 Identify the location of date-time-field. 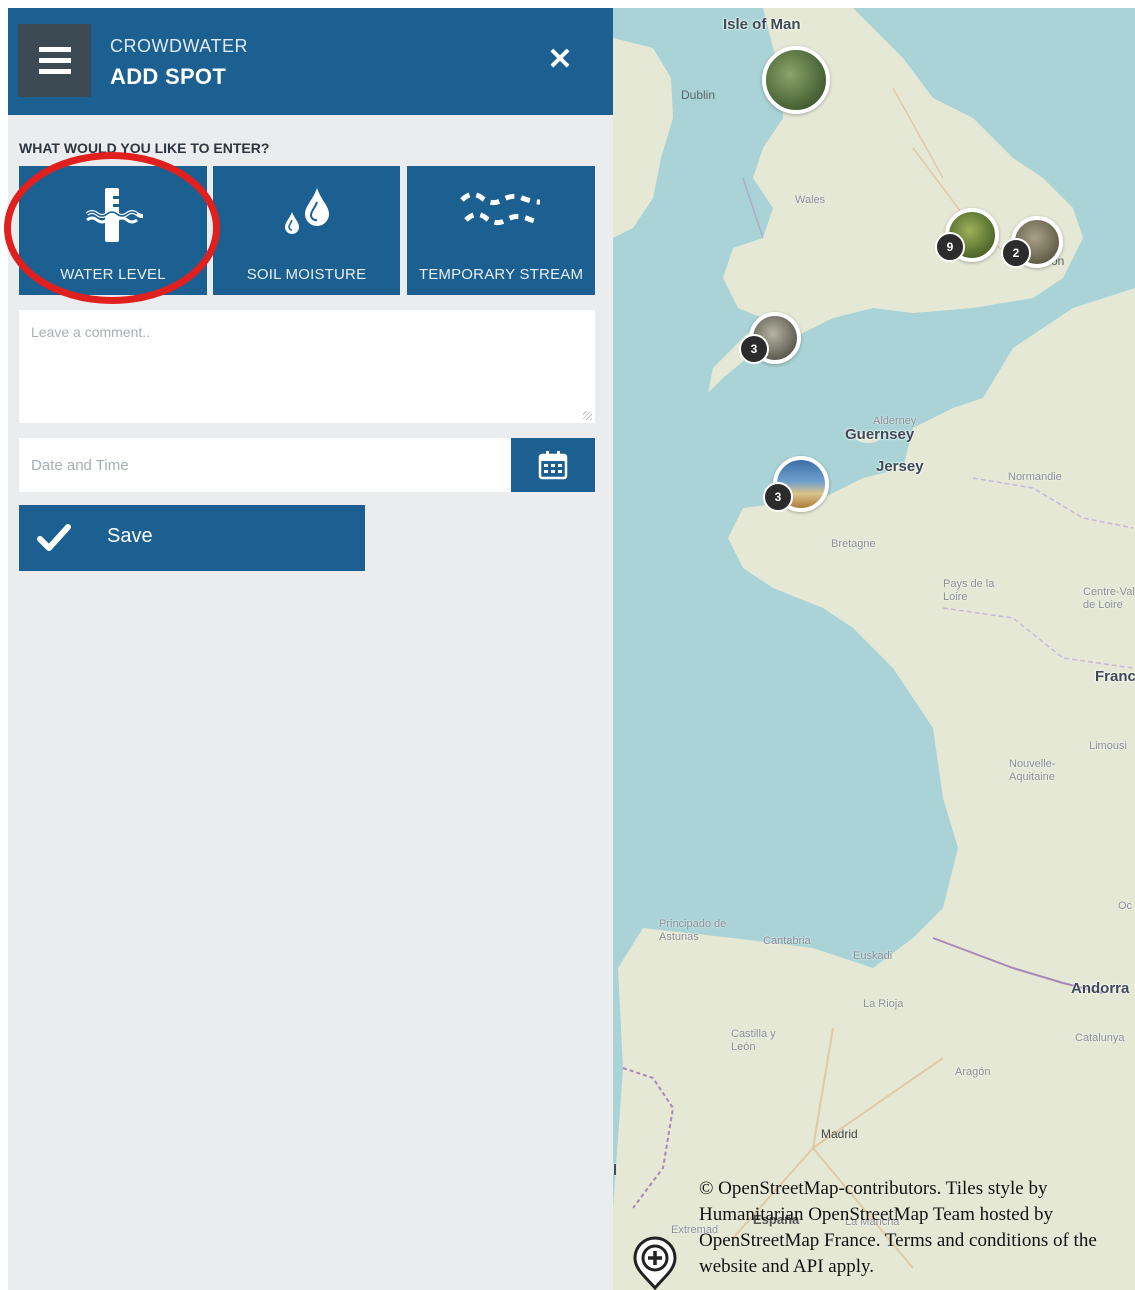
(265, 465).